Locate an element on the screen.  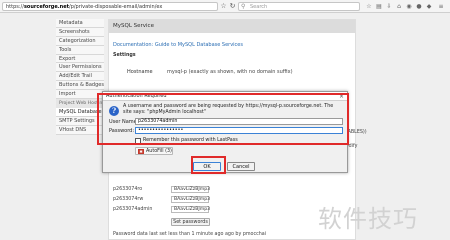
sidebar-item-categorization: Categorization is located at coordinates (80, 41).